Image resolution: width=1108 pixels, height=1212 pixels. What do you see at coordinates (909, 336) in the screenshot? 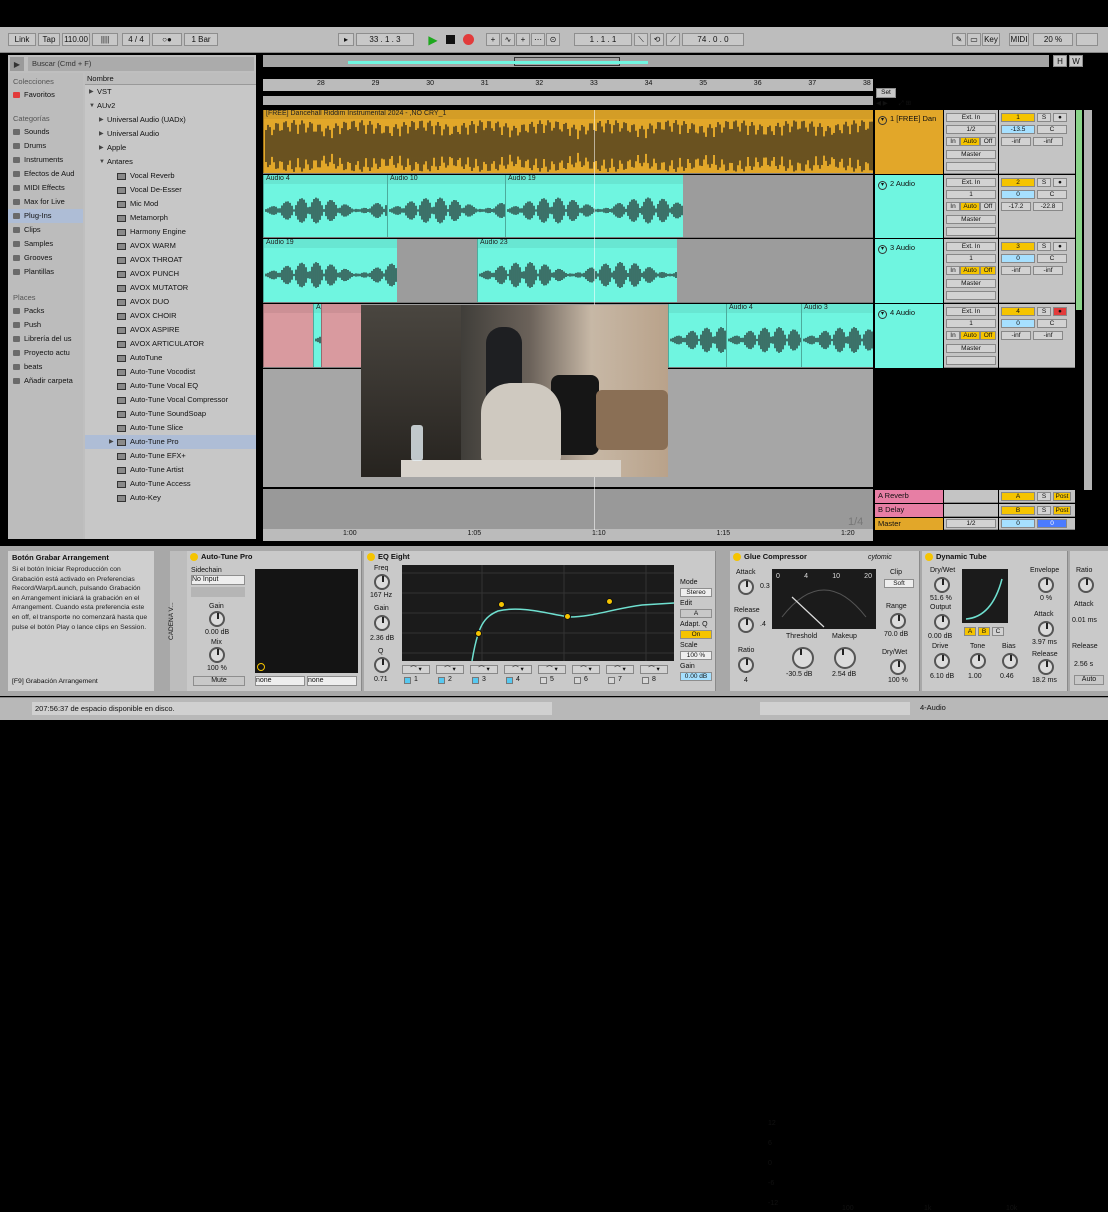
I see `track-header: ▾ 4 Audio` at bounding box center [909, 336].